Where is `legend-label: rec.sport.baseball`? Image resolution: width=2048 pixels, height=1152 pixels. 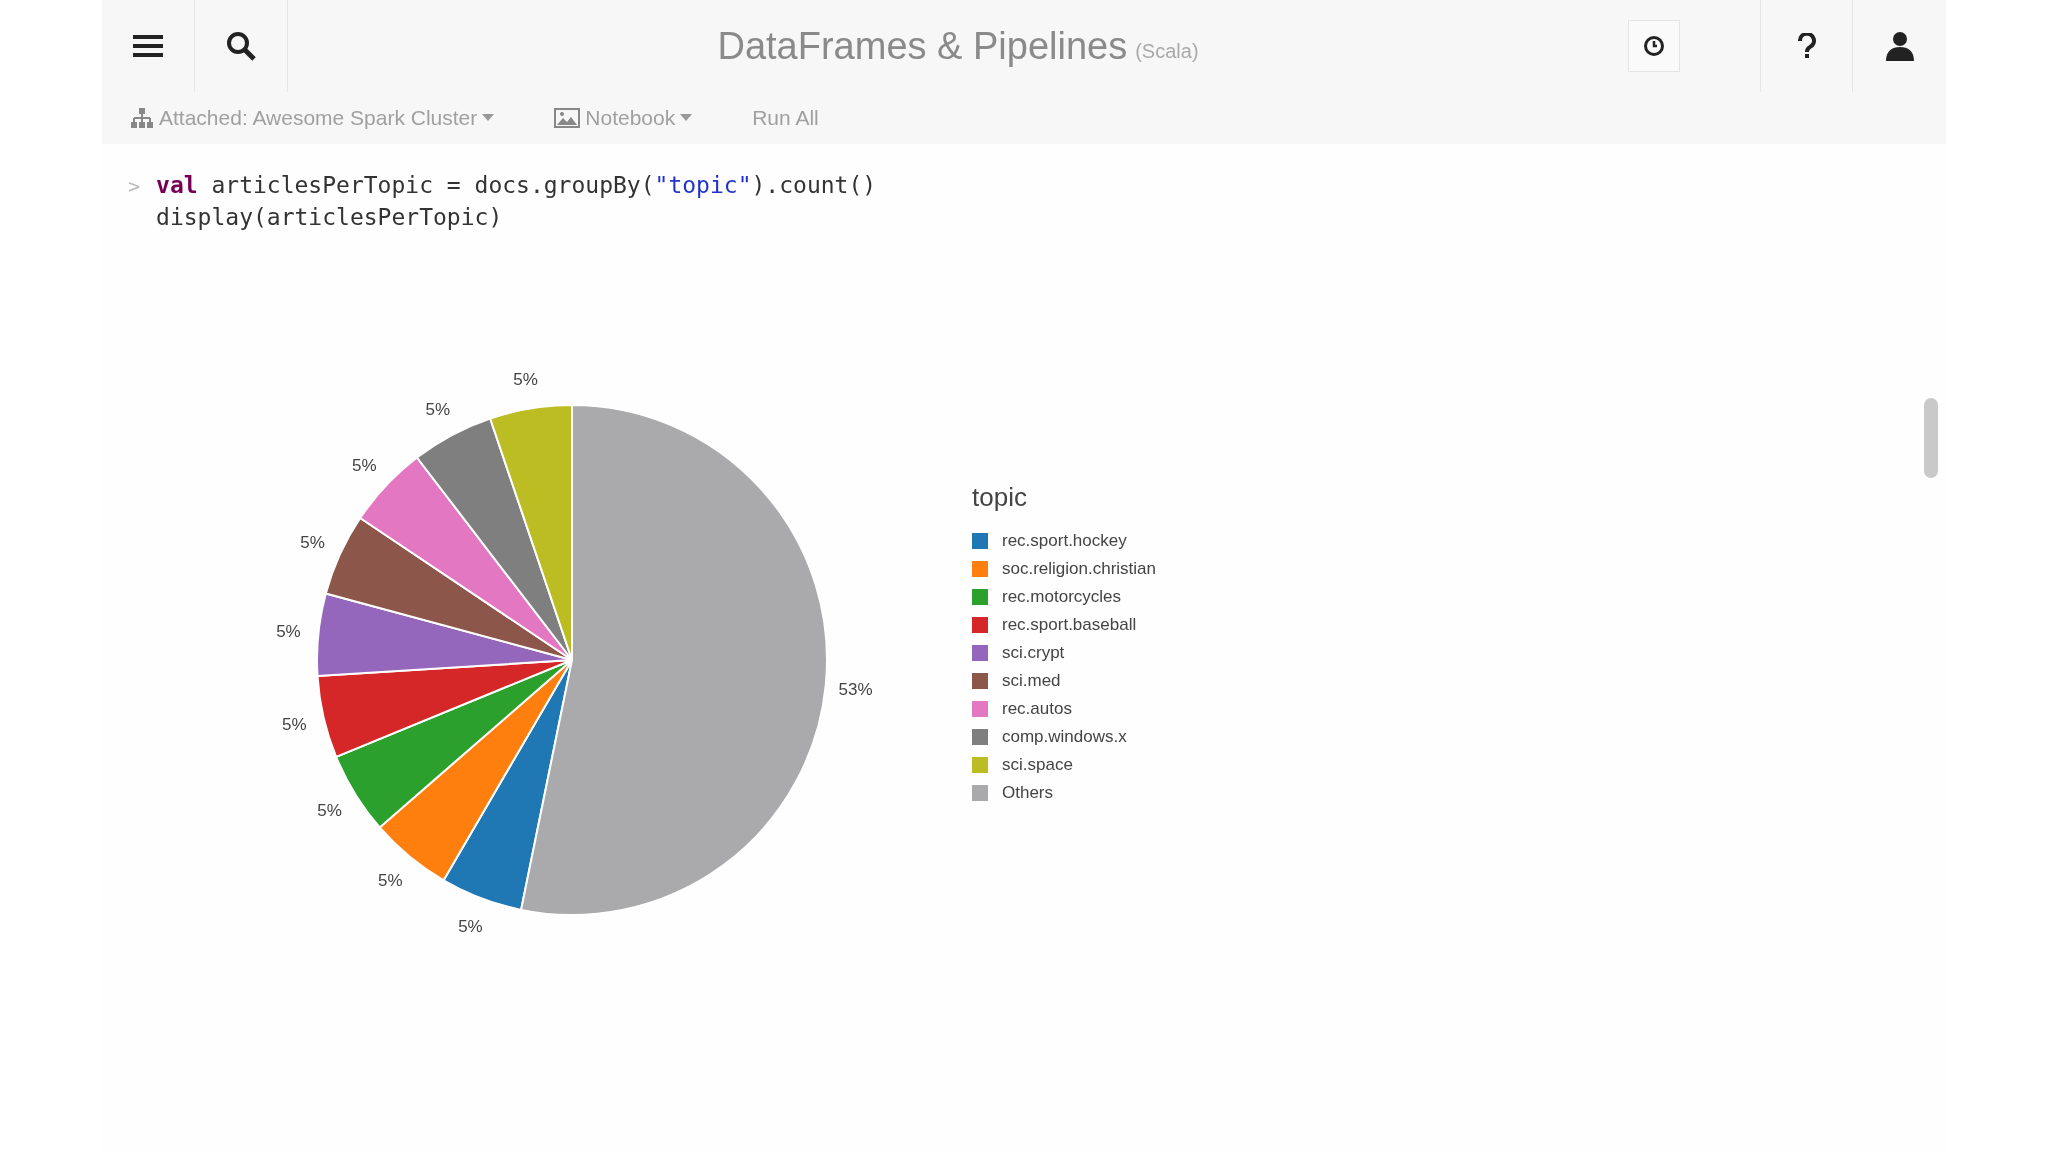 legend-label: rec.sport.baseball is located at coordinates (1069, 625).